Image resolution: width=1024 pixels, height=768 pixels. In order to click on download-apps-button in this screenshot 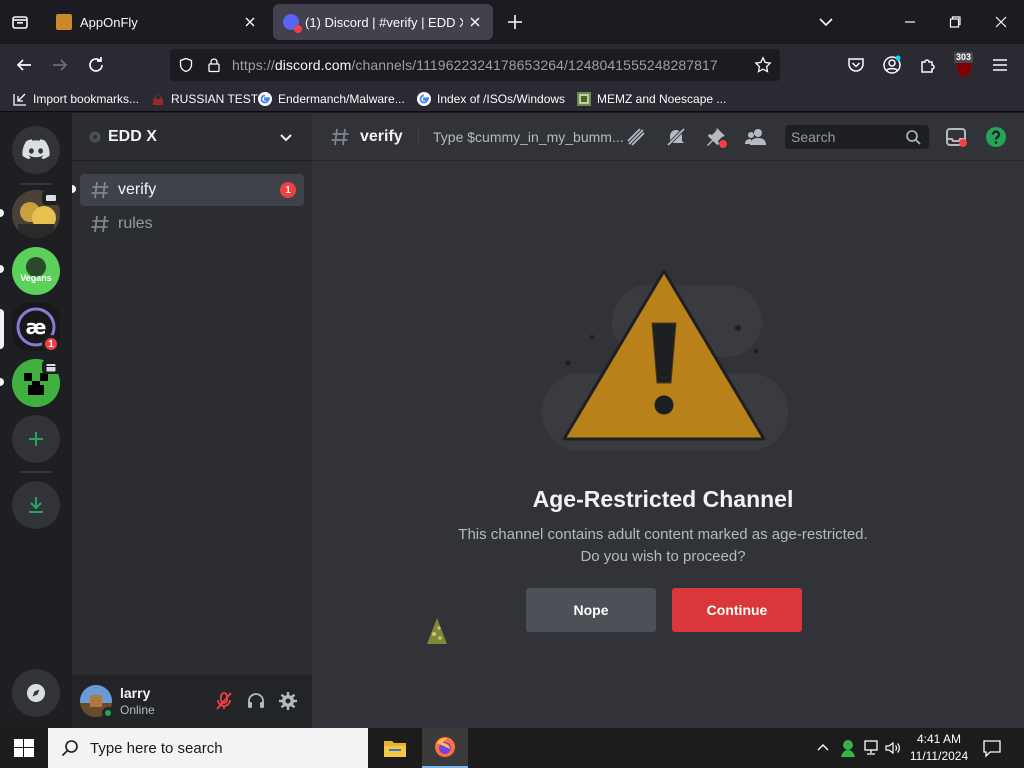, I will do `click(36, 505)`.